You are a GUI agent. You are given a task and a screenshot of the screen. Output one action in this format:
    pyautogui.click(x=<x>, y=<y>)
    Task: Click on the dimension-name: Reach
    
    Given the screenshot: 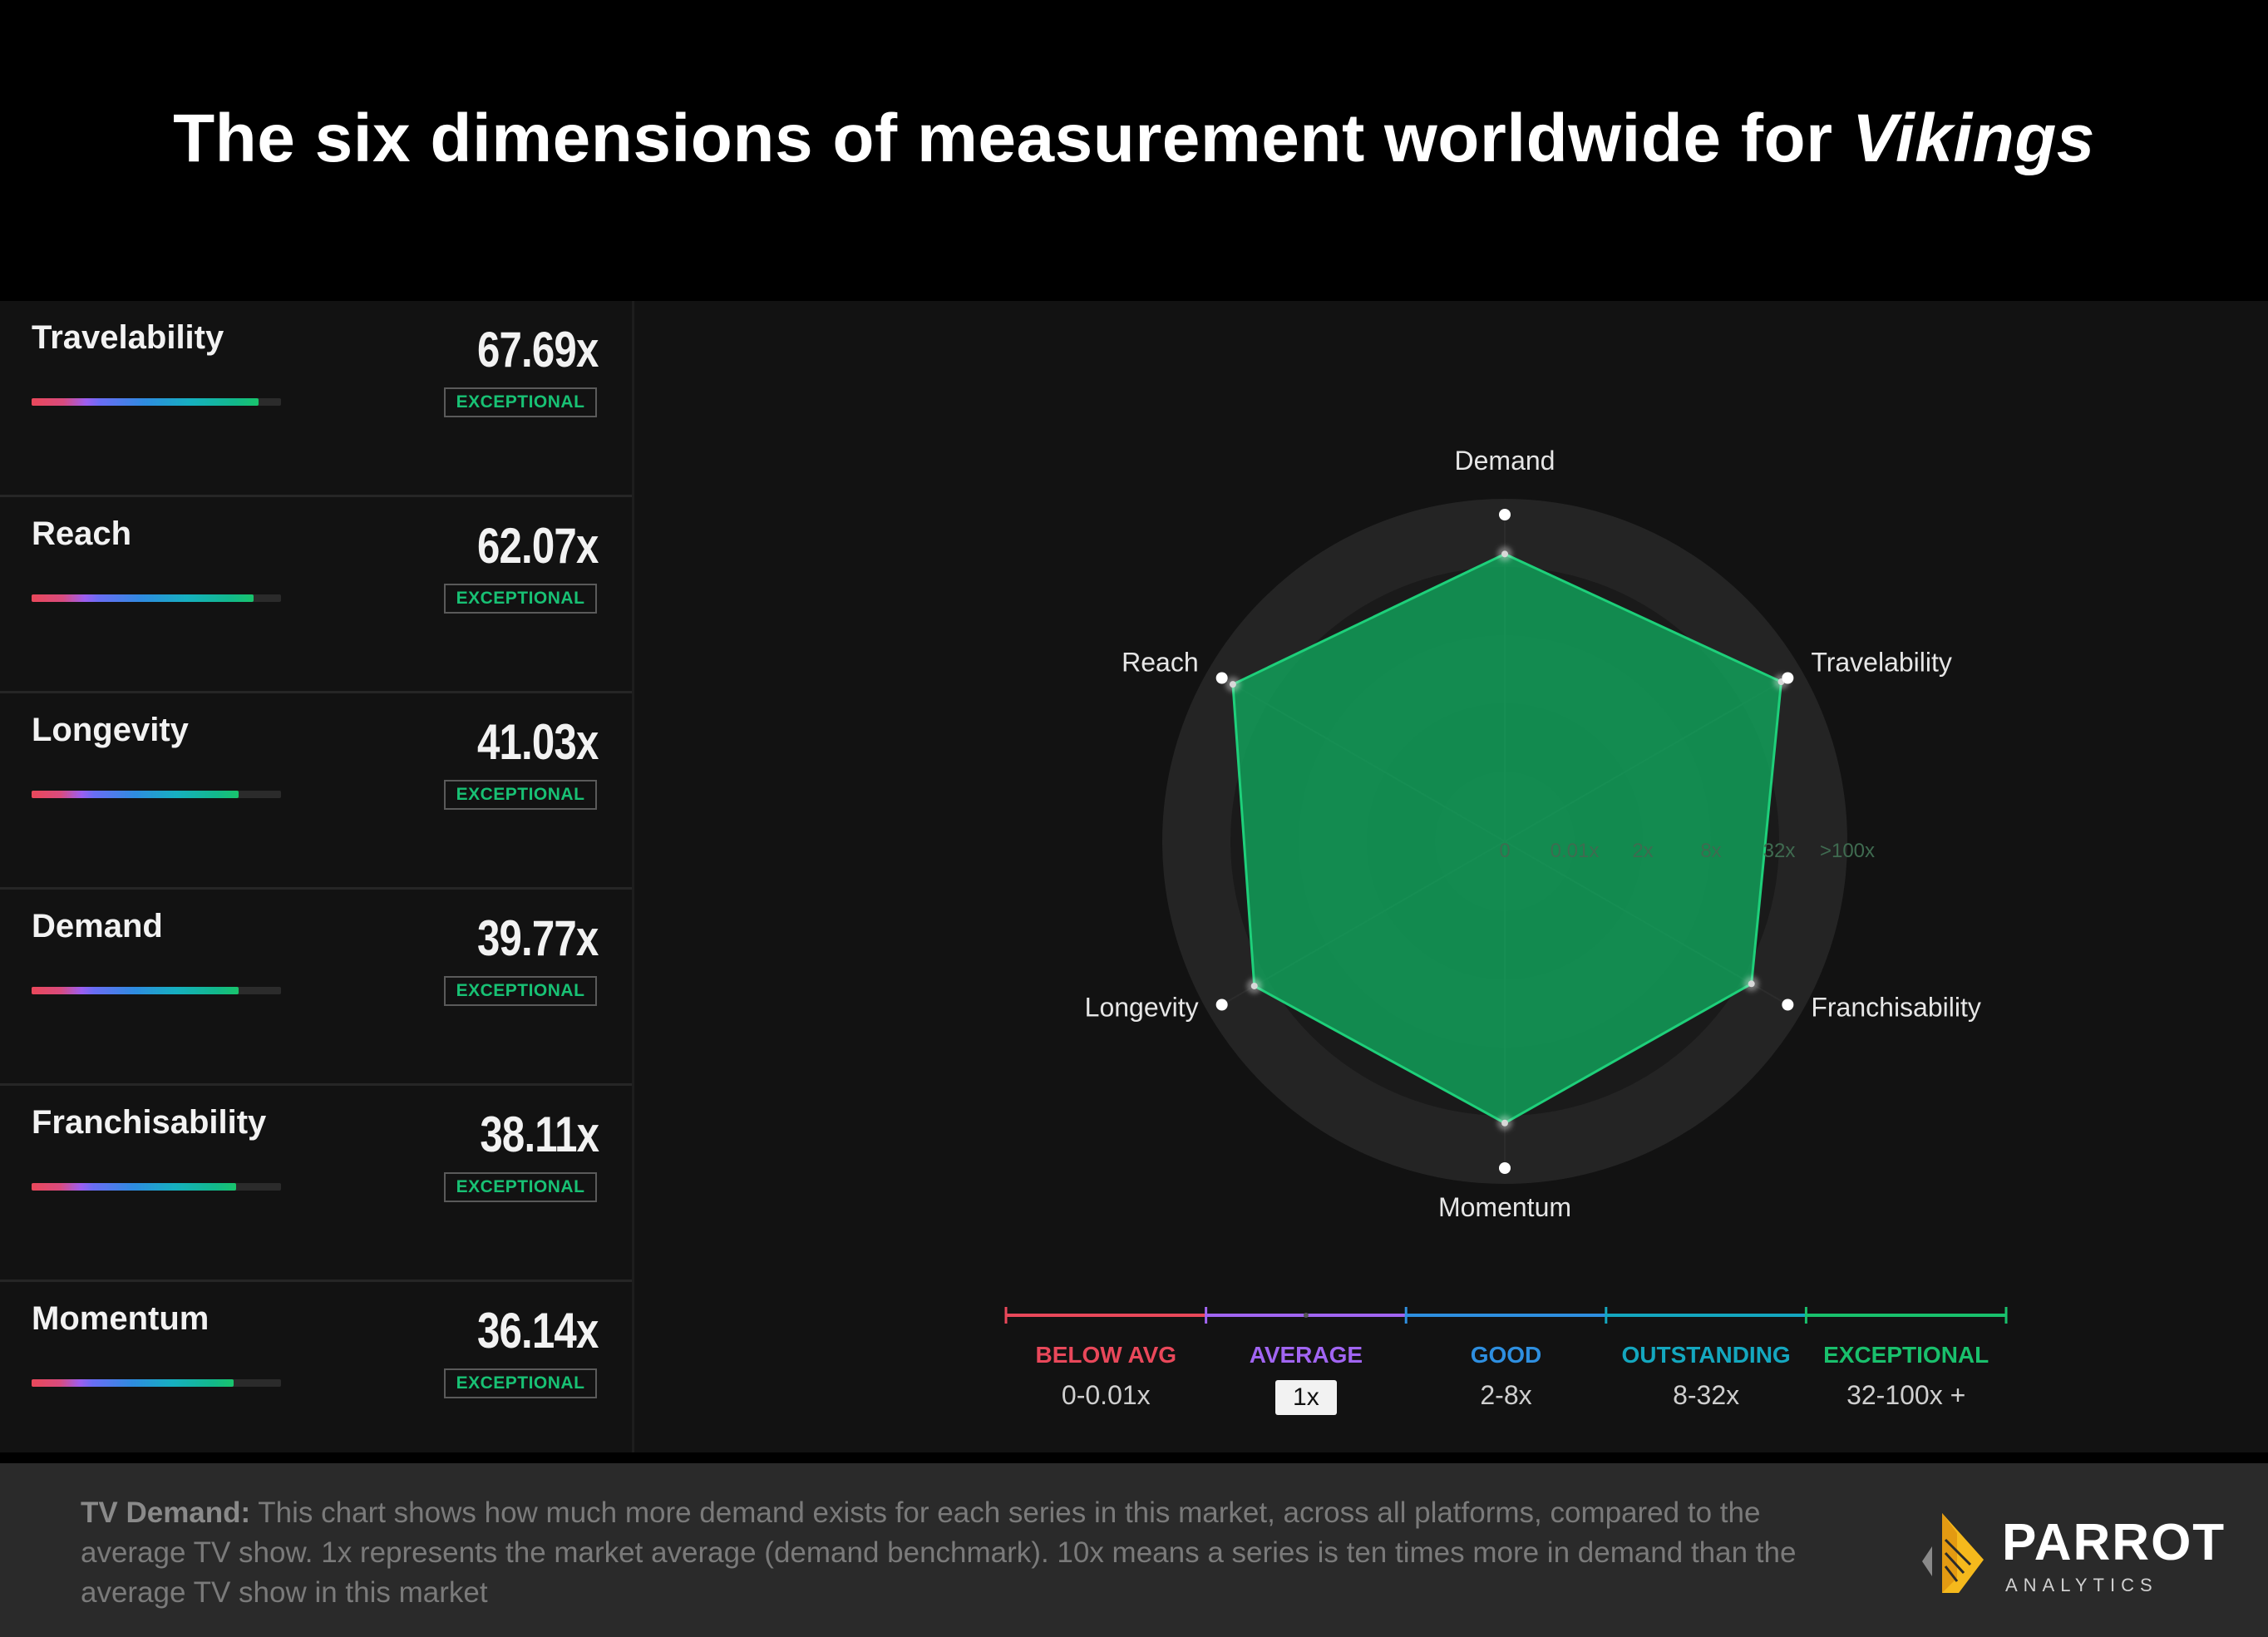 What is the action you would take?
    pyautogui.click(x=82, y=533)
    